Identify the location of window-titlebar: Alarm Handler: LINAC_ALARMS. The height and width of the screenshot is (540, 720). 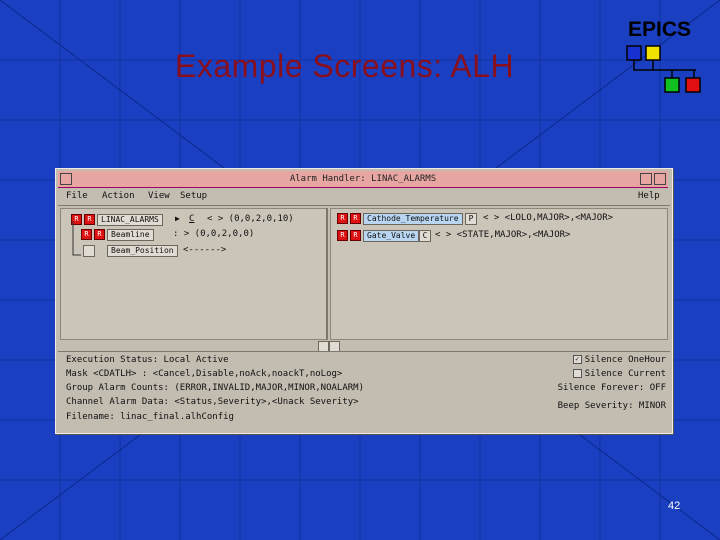
(363, 179).